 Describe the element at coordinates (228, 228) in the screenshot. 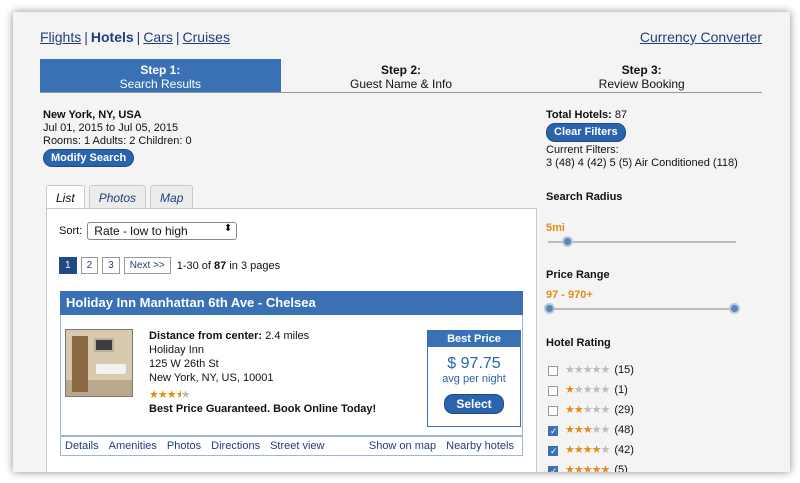

I see `select-arrows-icon: ⬍` at that location.